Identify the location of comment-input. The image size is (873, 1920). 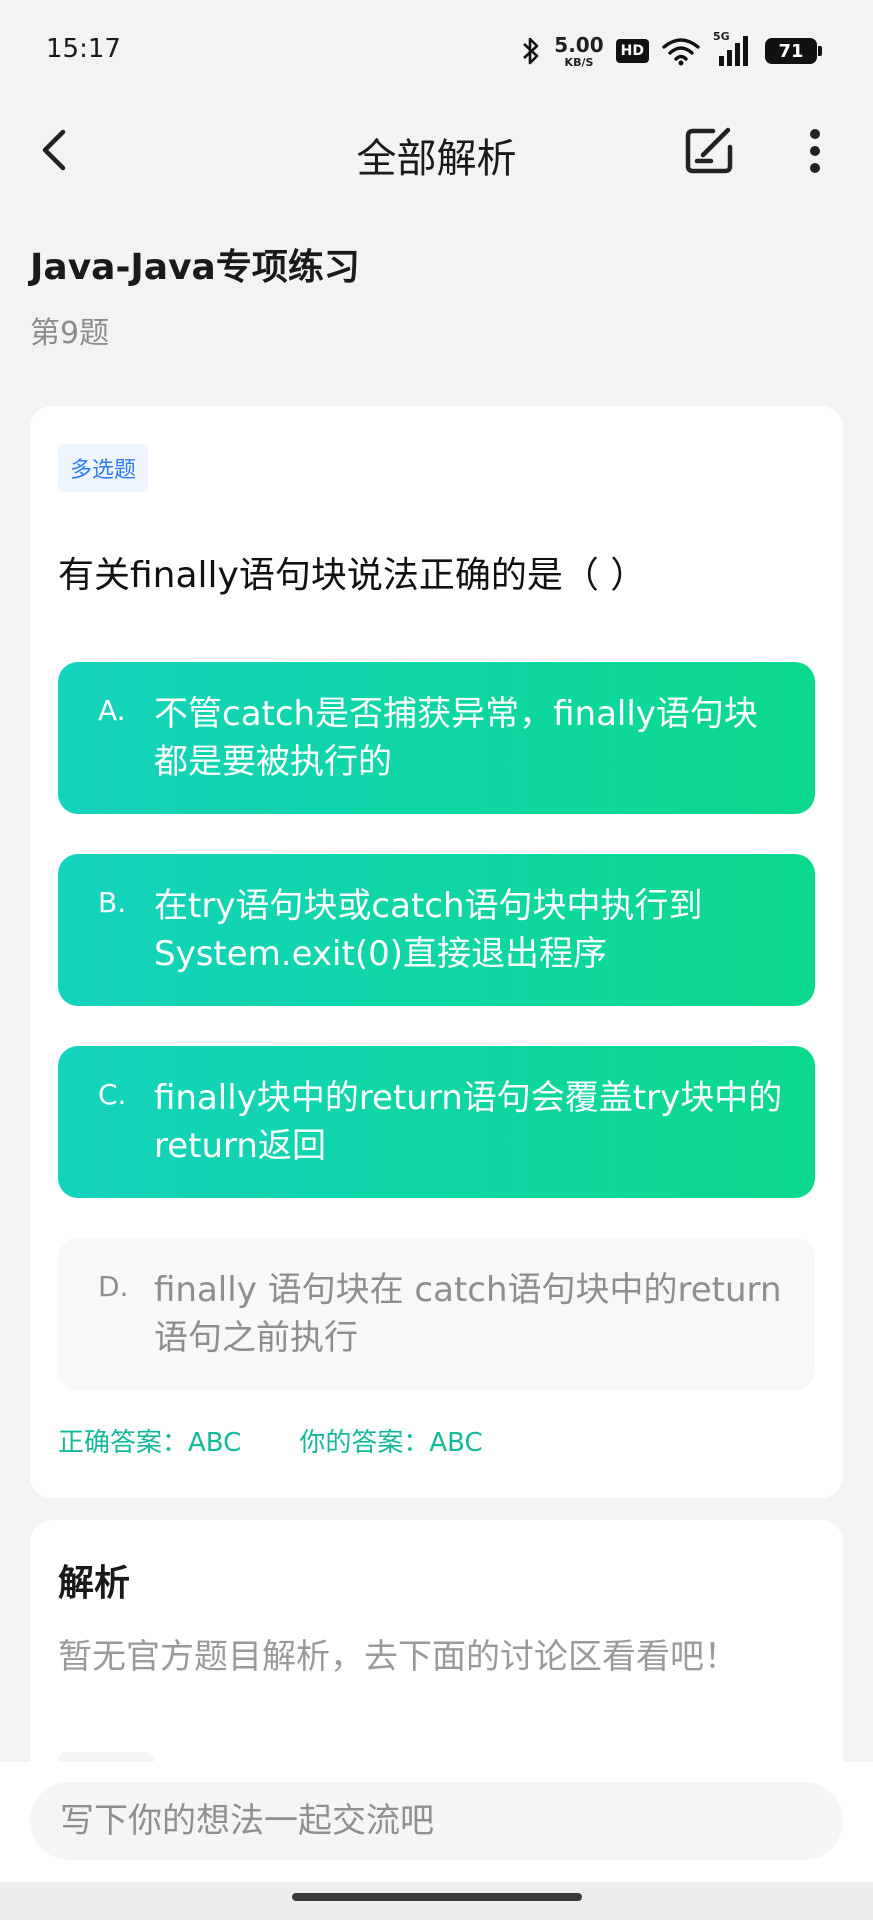
(436, 1821).